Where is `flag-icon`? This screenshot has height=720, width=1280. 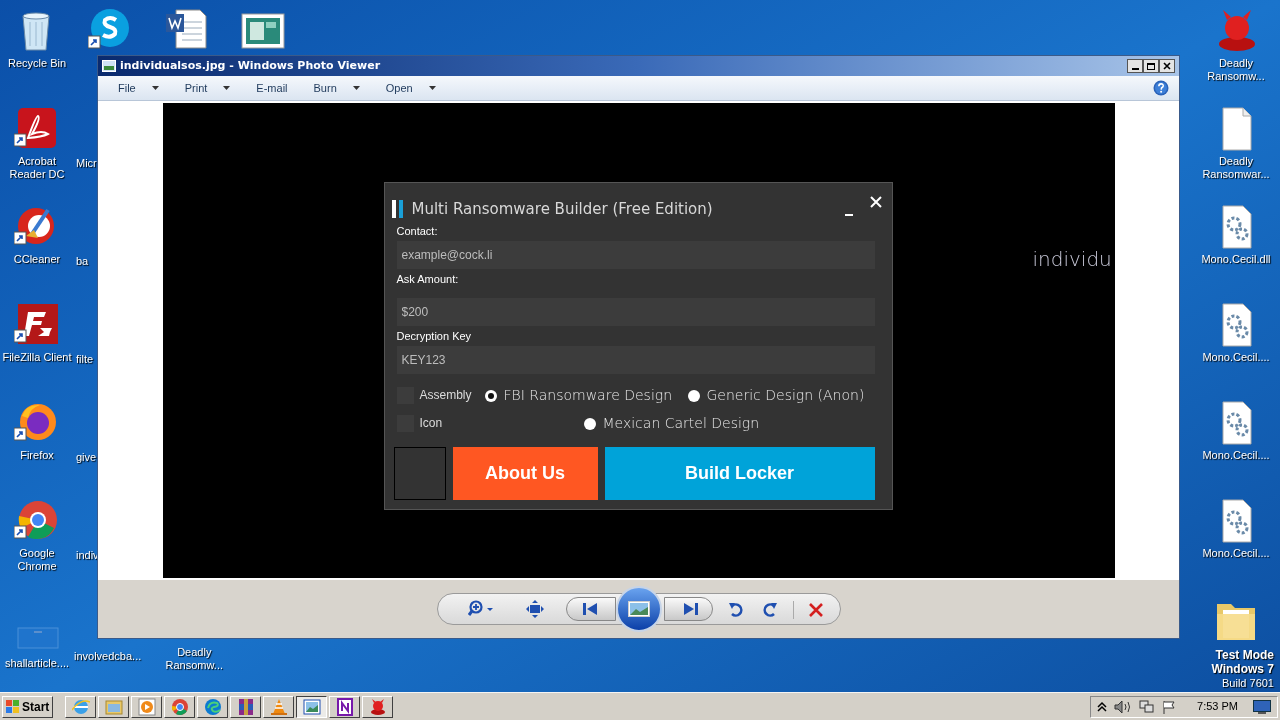
flag-icon is located at coordinates (1169, 706).